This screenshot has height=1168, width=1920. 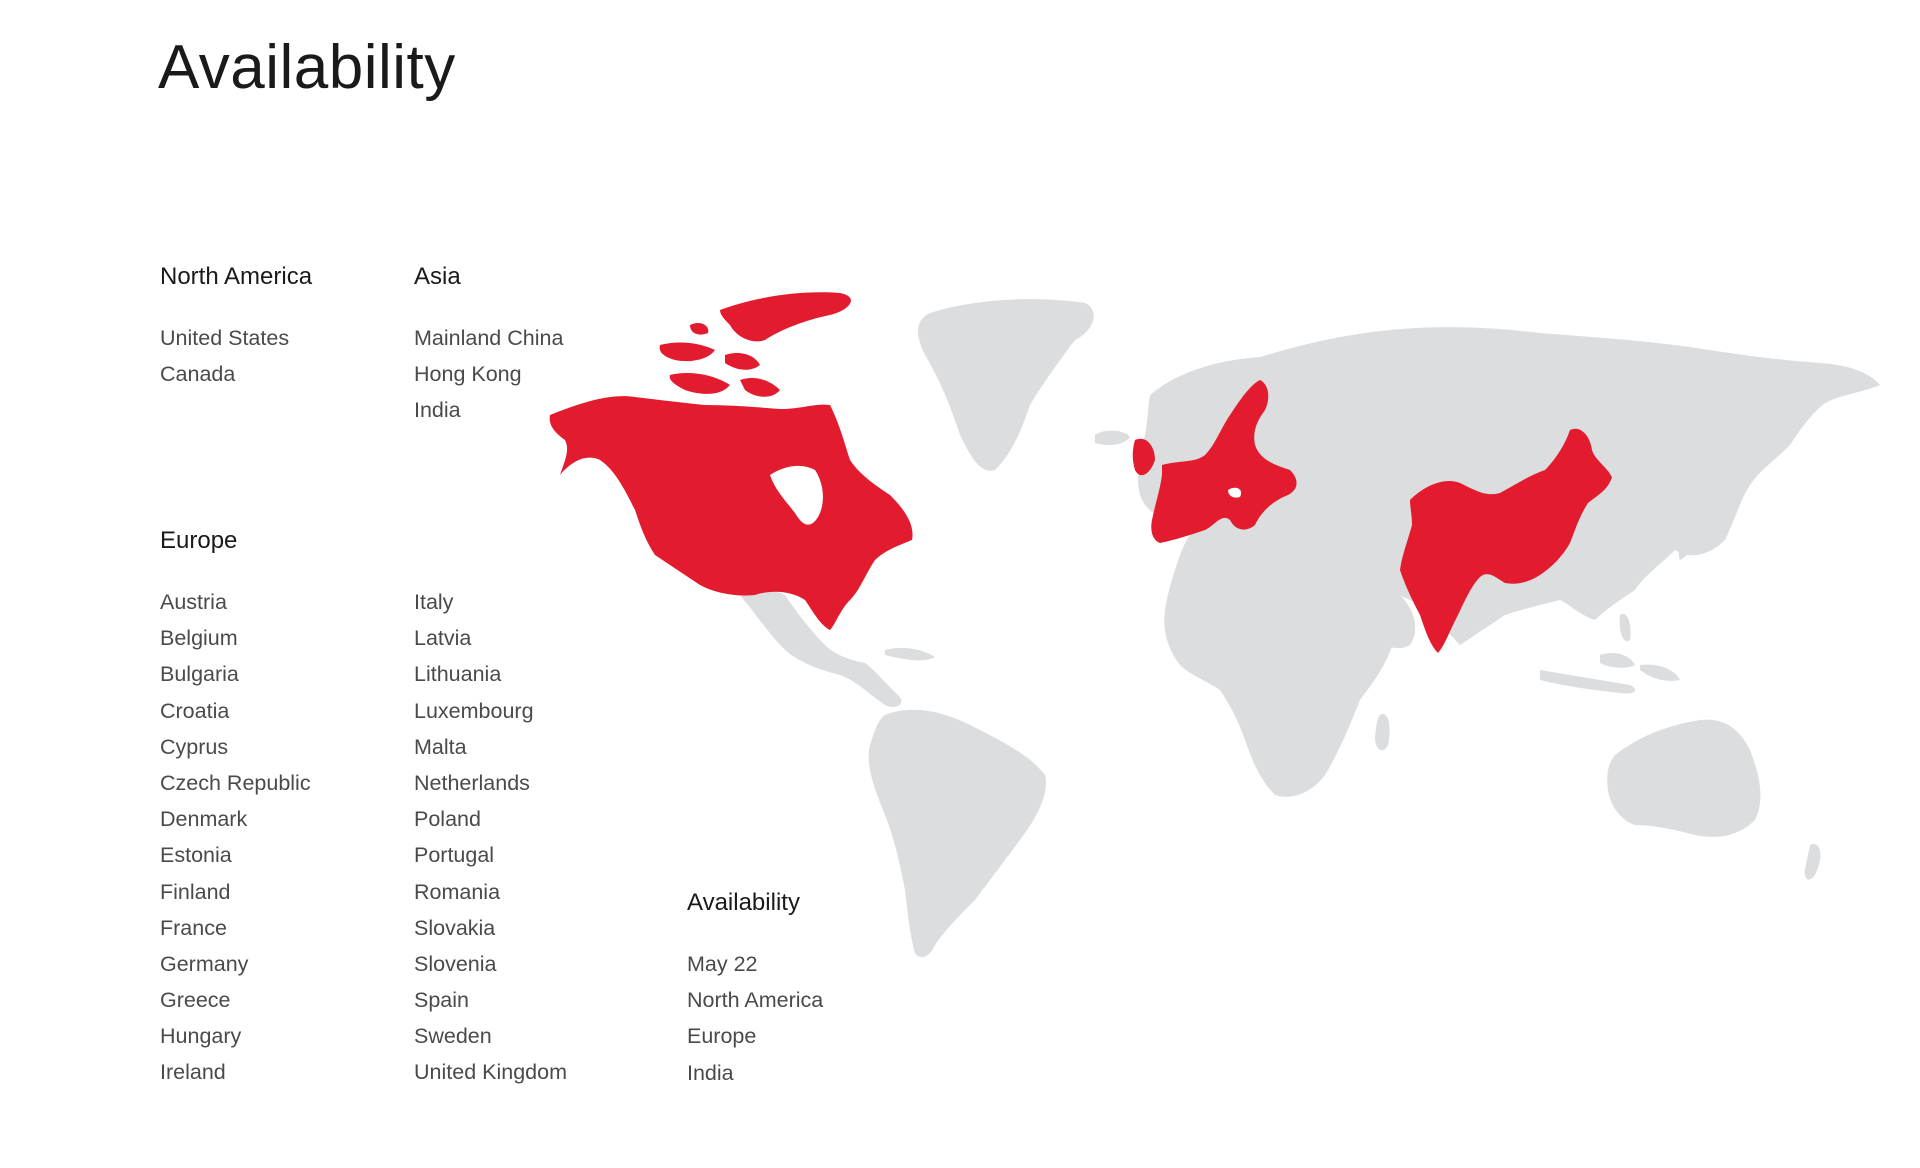 What do you see at coordinates (1625, 628) in the screenshot?
I see `map-land-philippines` at bounding box center [1625, 628].